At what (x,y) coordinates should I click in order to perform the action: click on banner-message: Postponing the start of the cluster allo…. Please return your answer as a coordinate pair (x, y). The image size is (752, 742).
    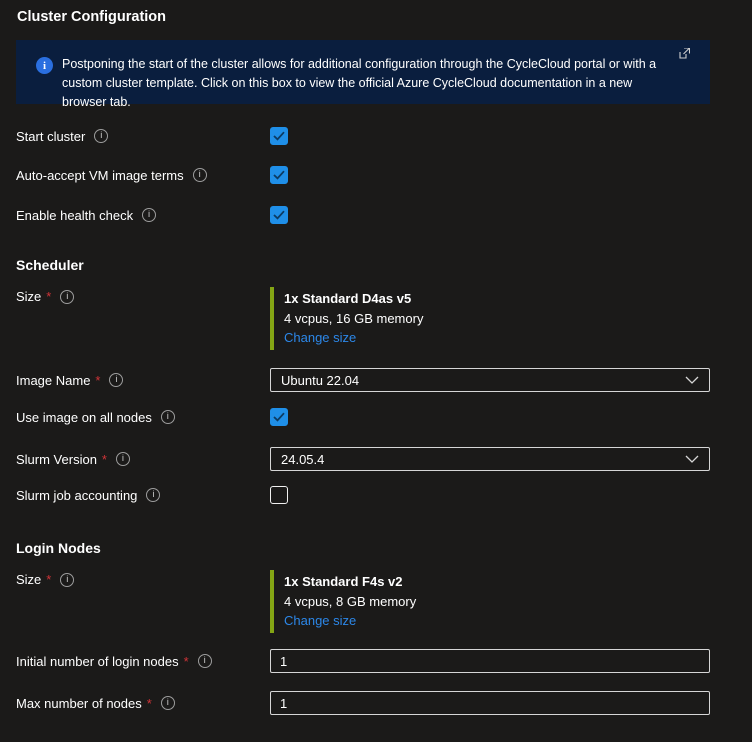
    Looking at the image, I should click on (359, 83).